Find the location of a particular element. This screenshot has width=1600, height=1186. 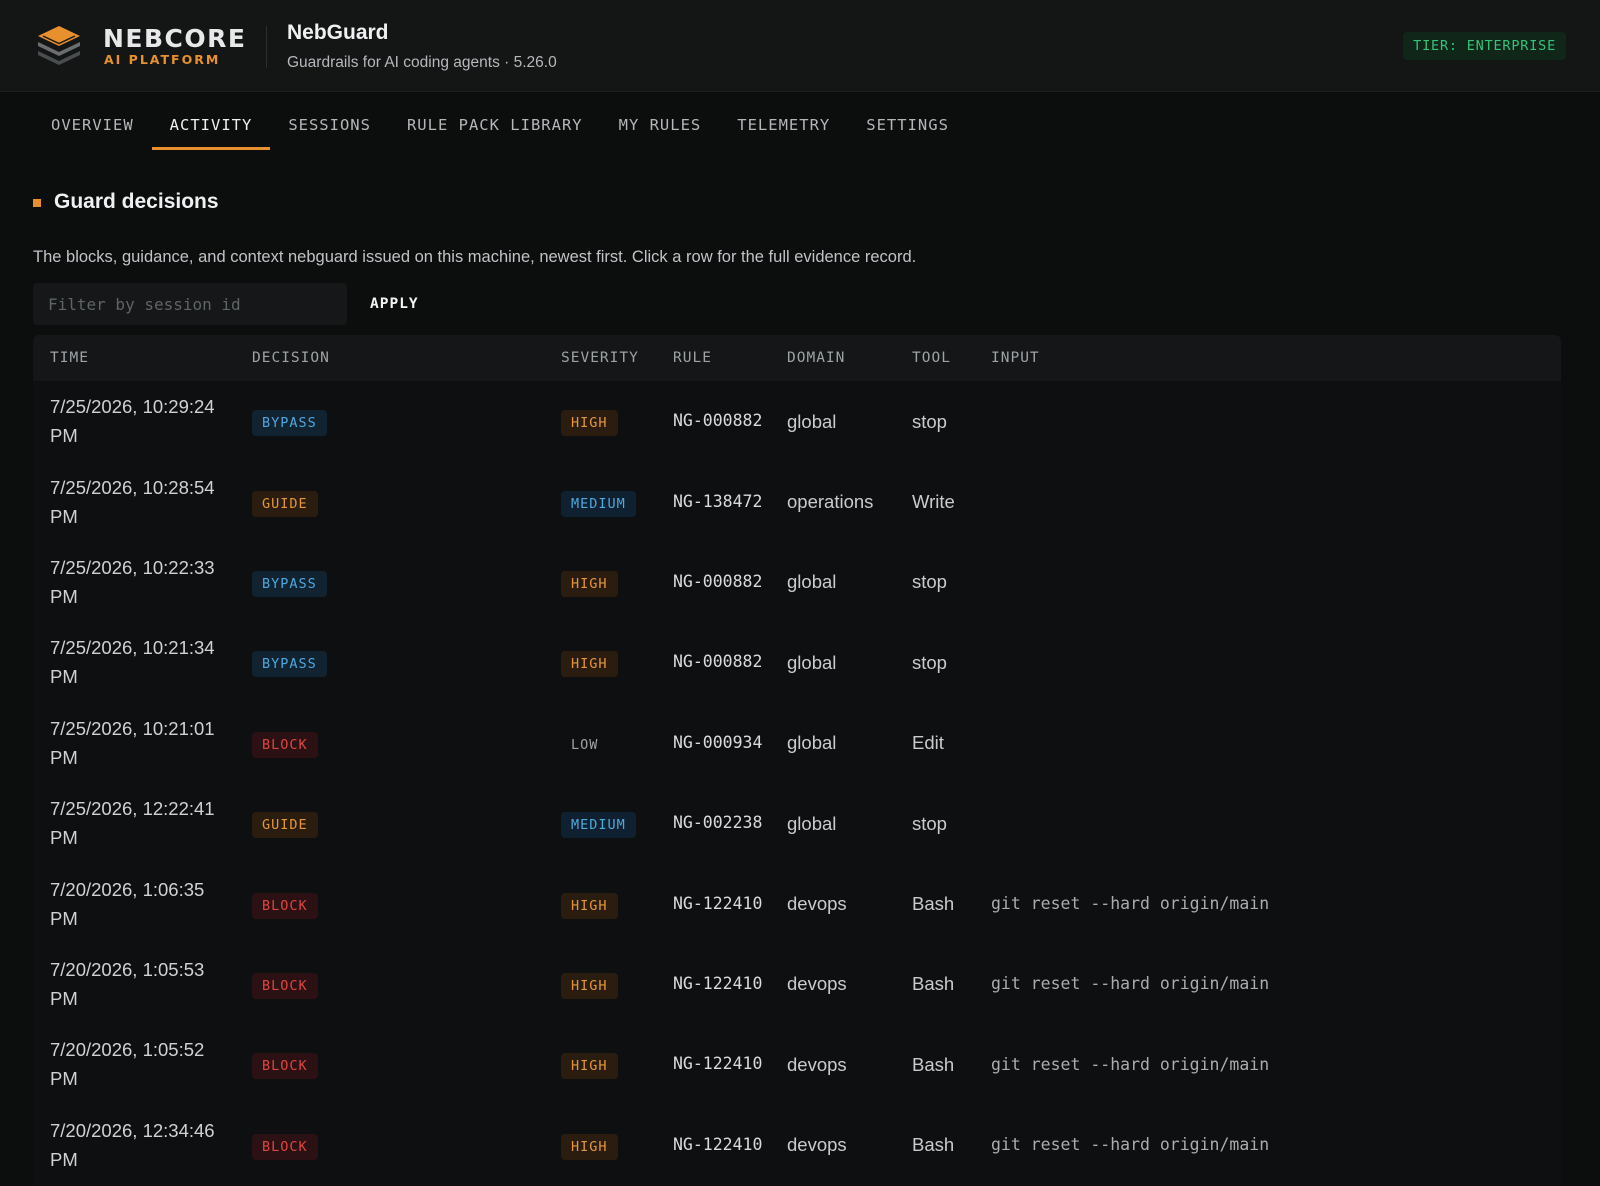

tab-activity: ACTIVITY is located at coordinates (211, 121).